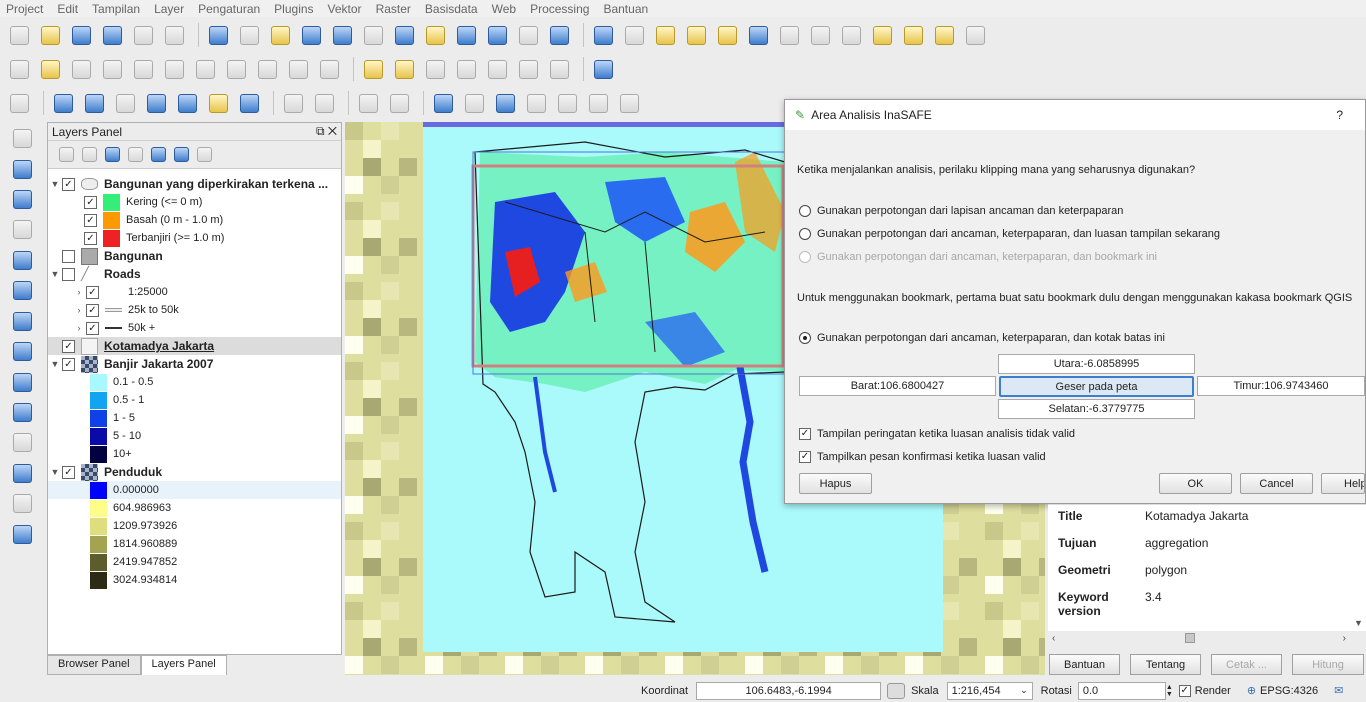 The height and width of the screenshot is (702, 1366). Describe the element at coordinates (559, 69) in the screenshot. I see `change-label-icon` at that location.